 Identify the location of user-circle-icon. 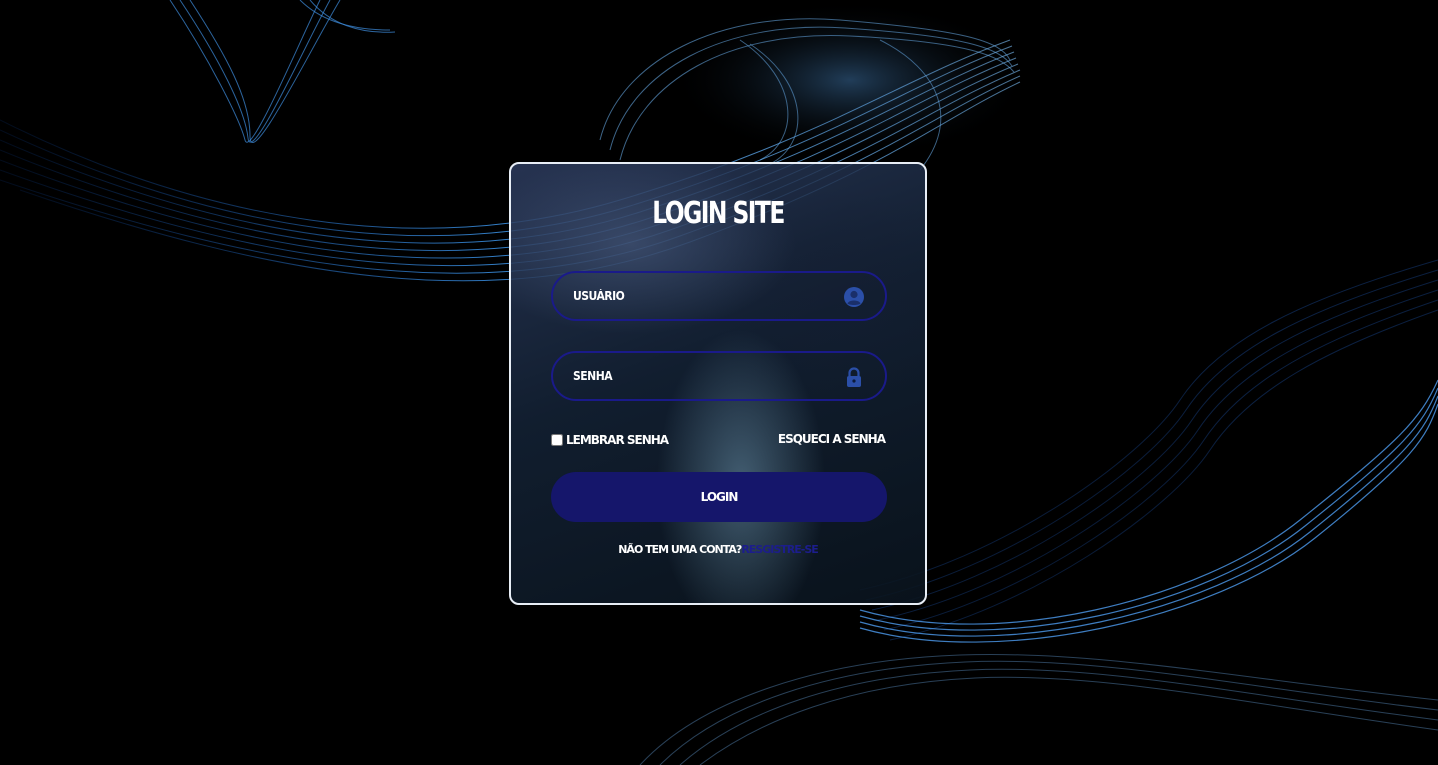
(854, 297).